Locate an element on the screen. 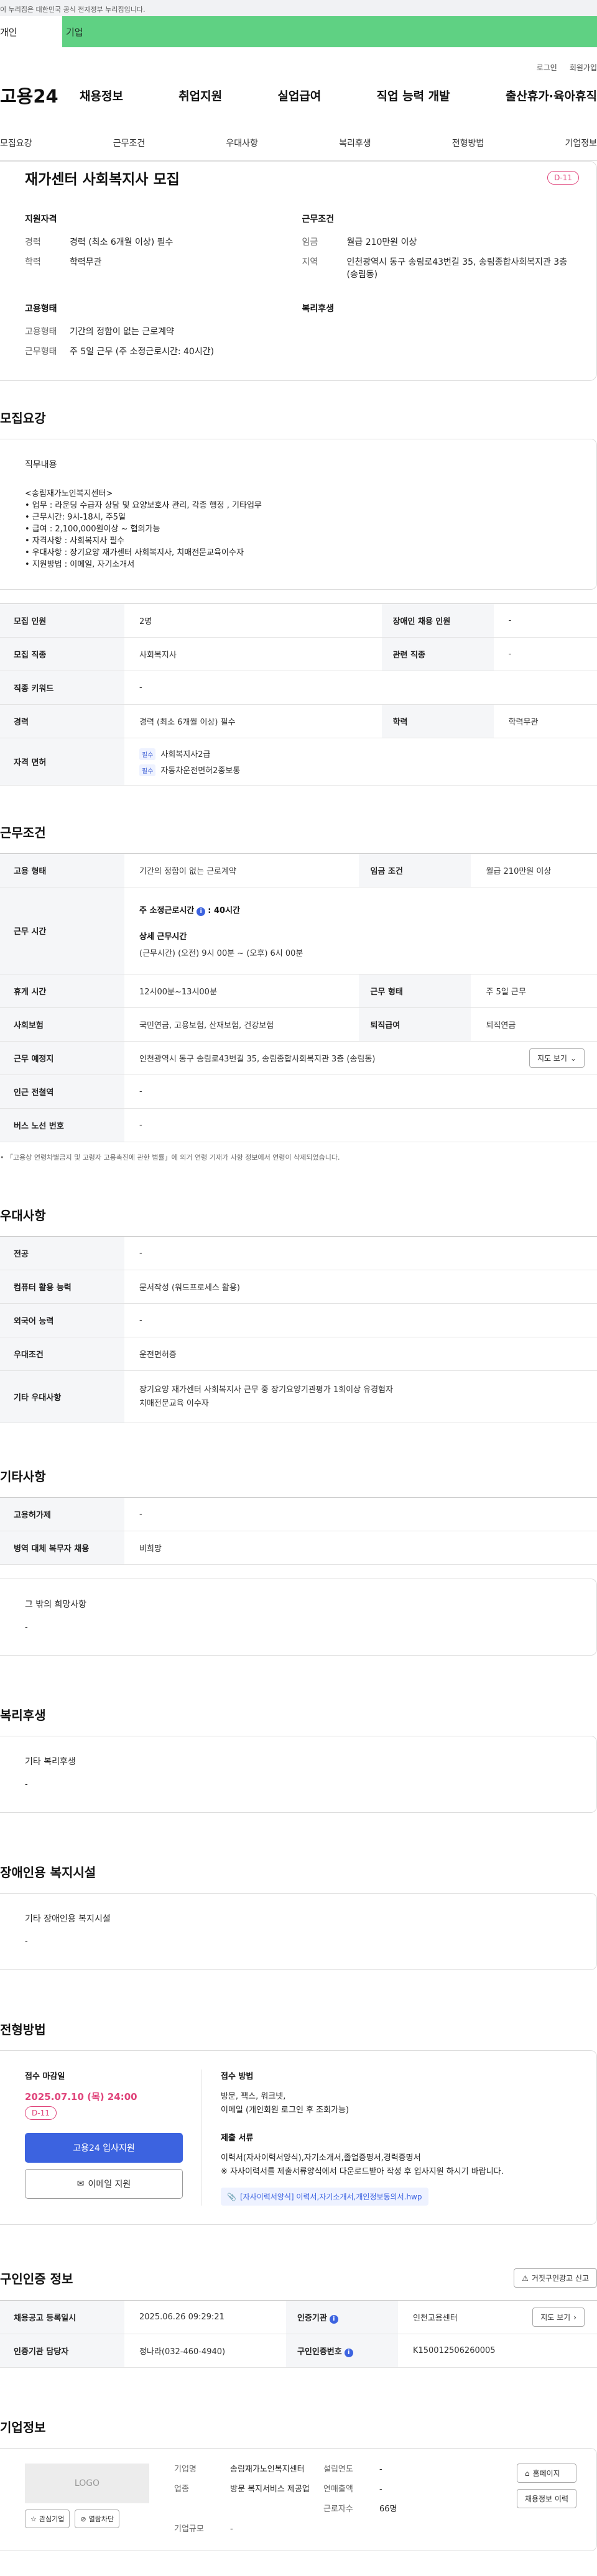 The width and height of the screenshot is (597, 2576). label: 고용 형태 is located at coordinates (62, 870).